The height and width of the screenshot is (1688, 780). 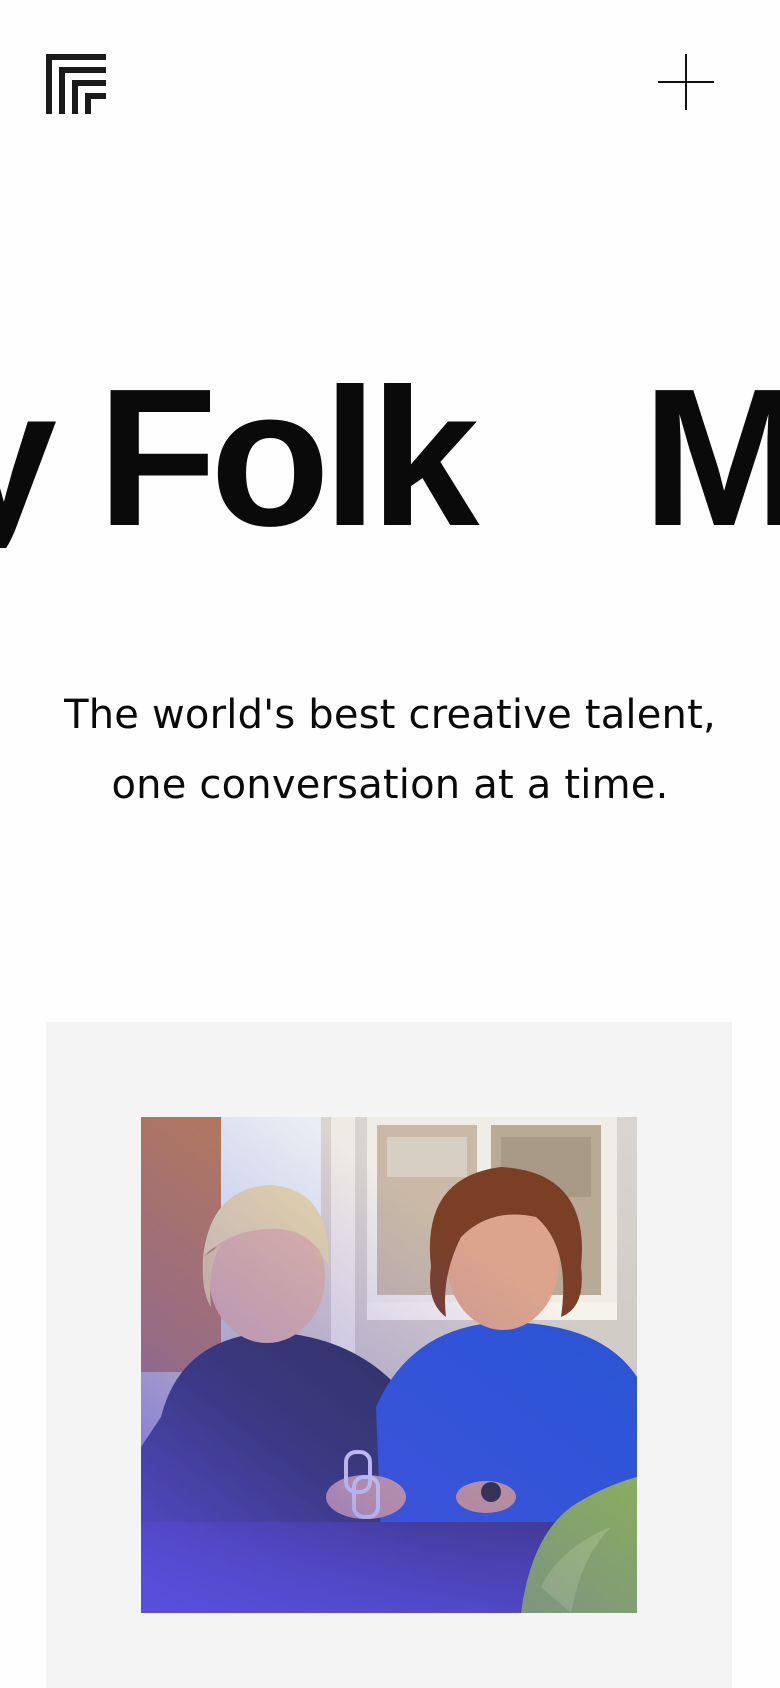 I want to click on plus-icon, so click(x=686, y=82).